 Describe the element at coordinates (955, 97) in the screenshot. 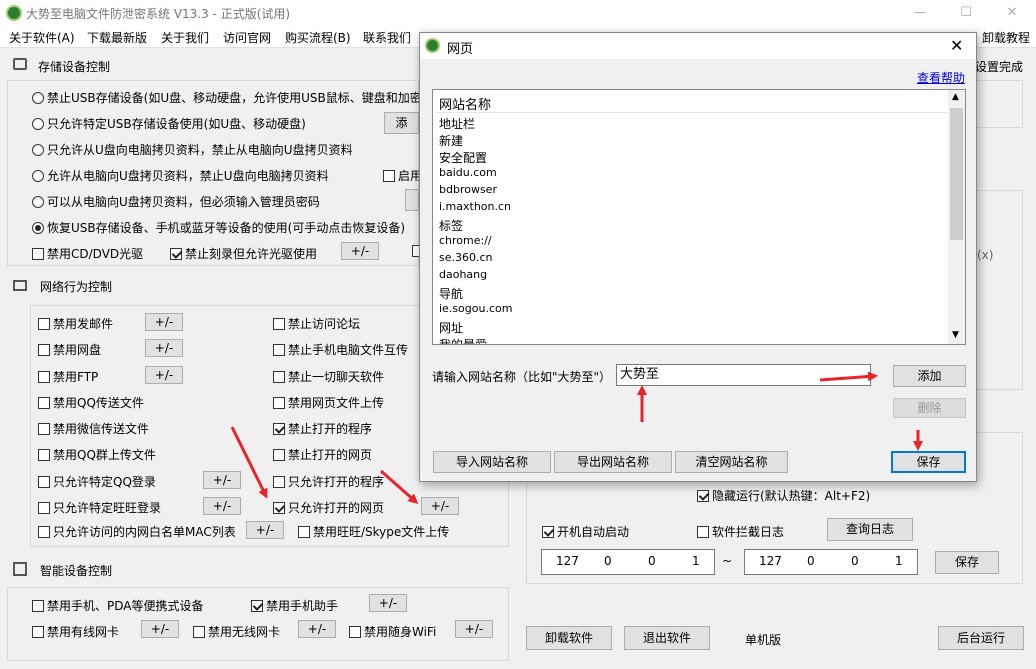

I see `scroll-up-icon: ▲` at that location.